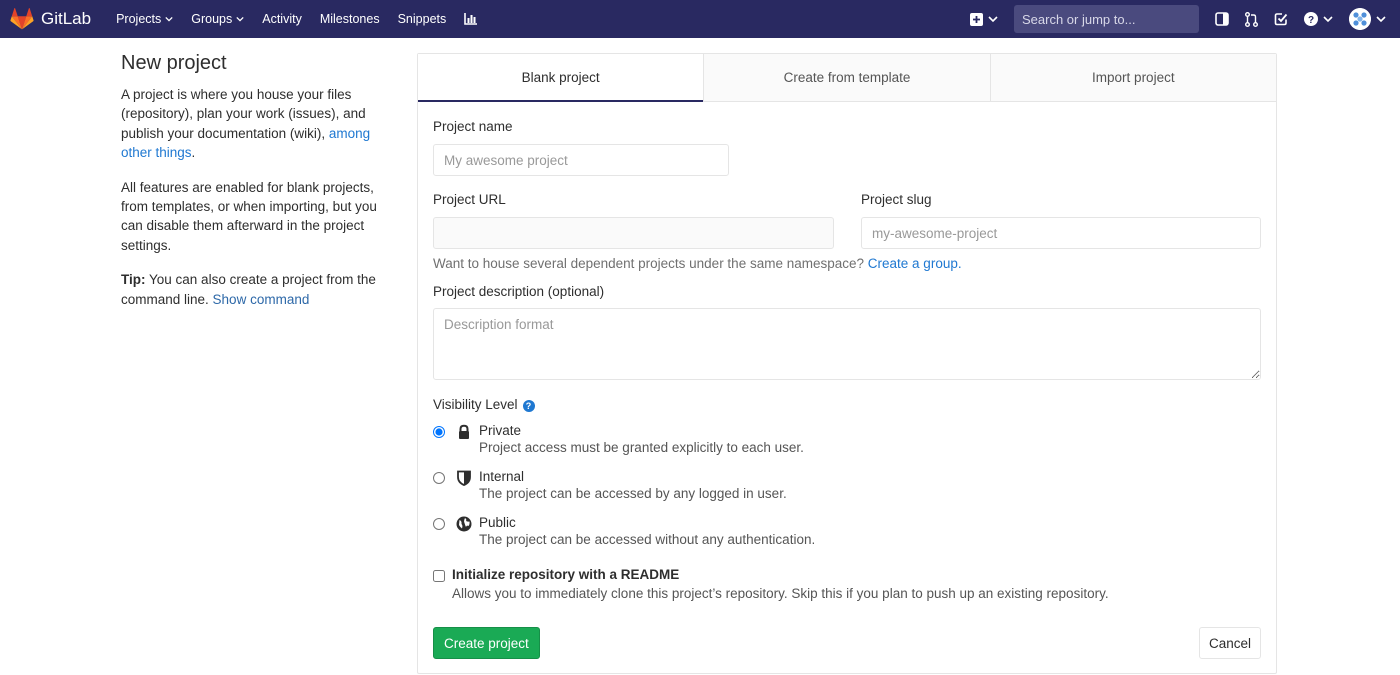 This screenshot has width=1400, height=675. I want to click on nav-milestones: Milestones, so click(350, 19).